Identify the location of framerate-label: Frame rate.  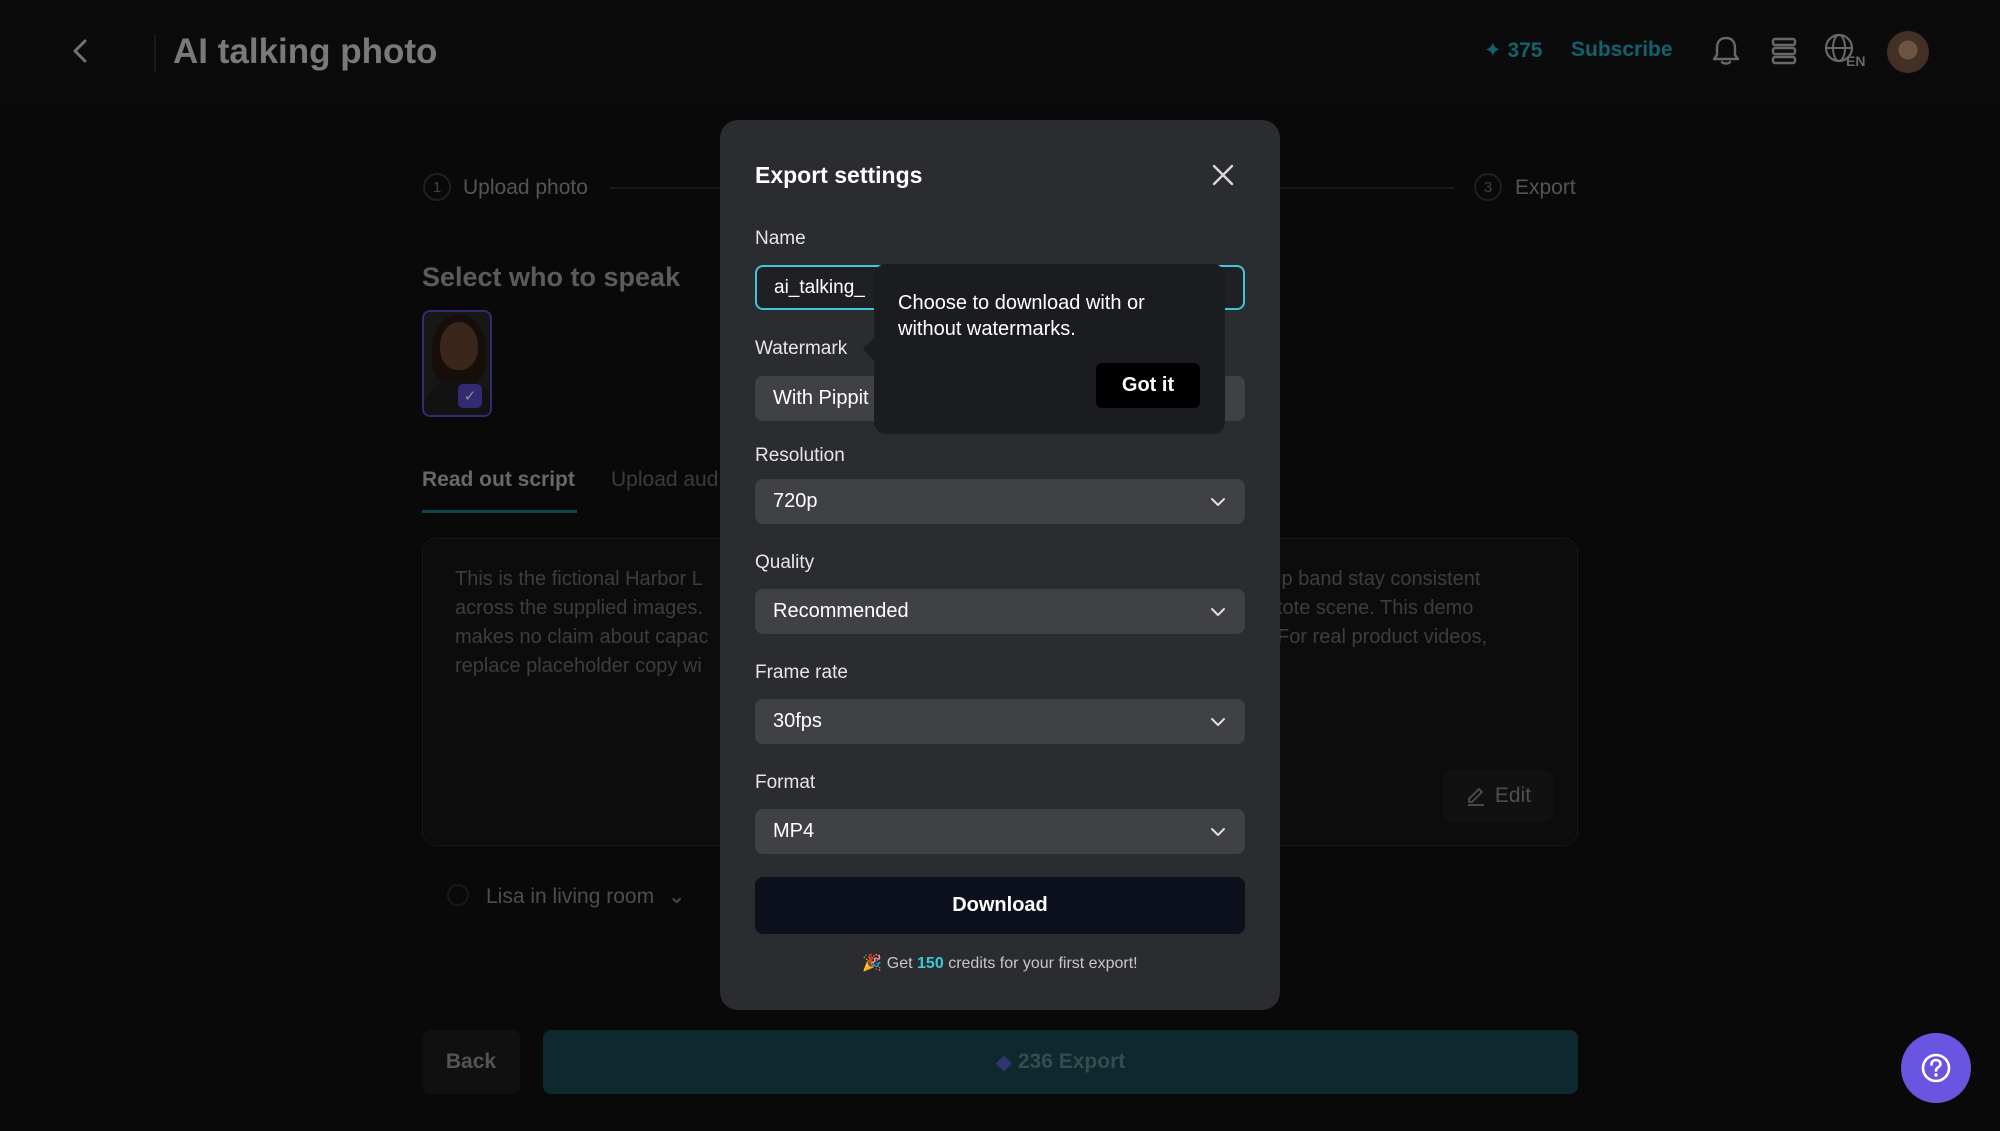
(801, 672).